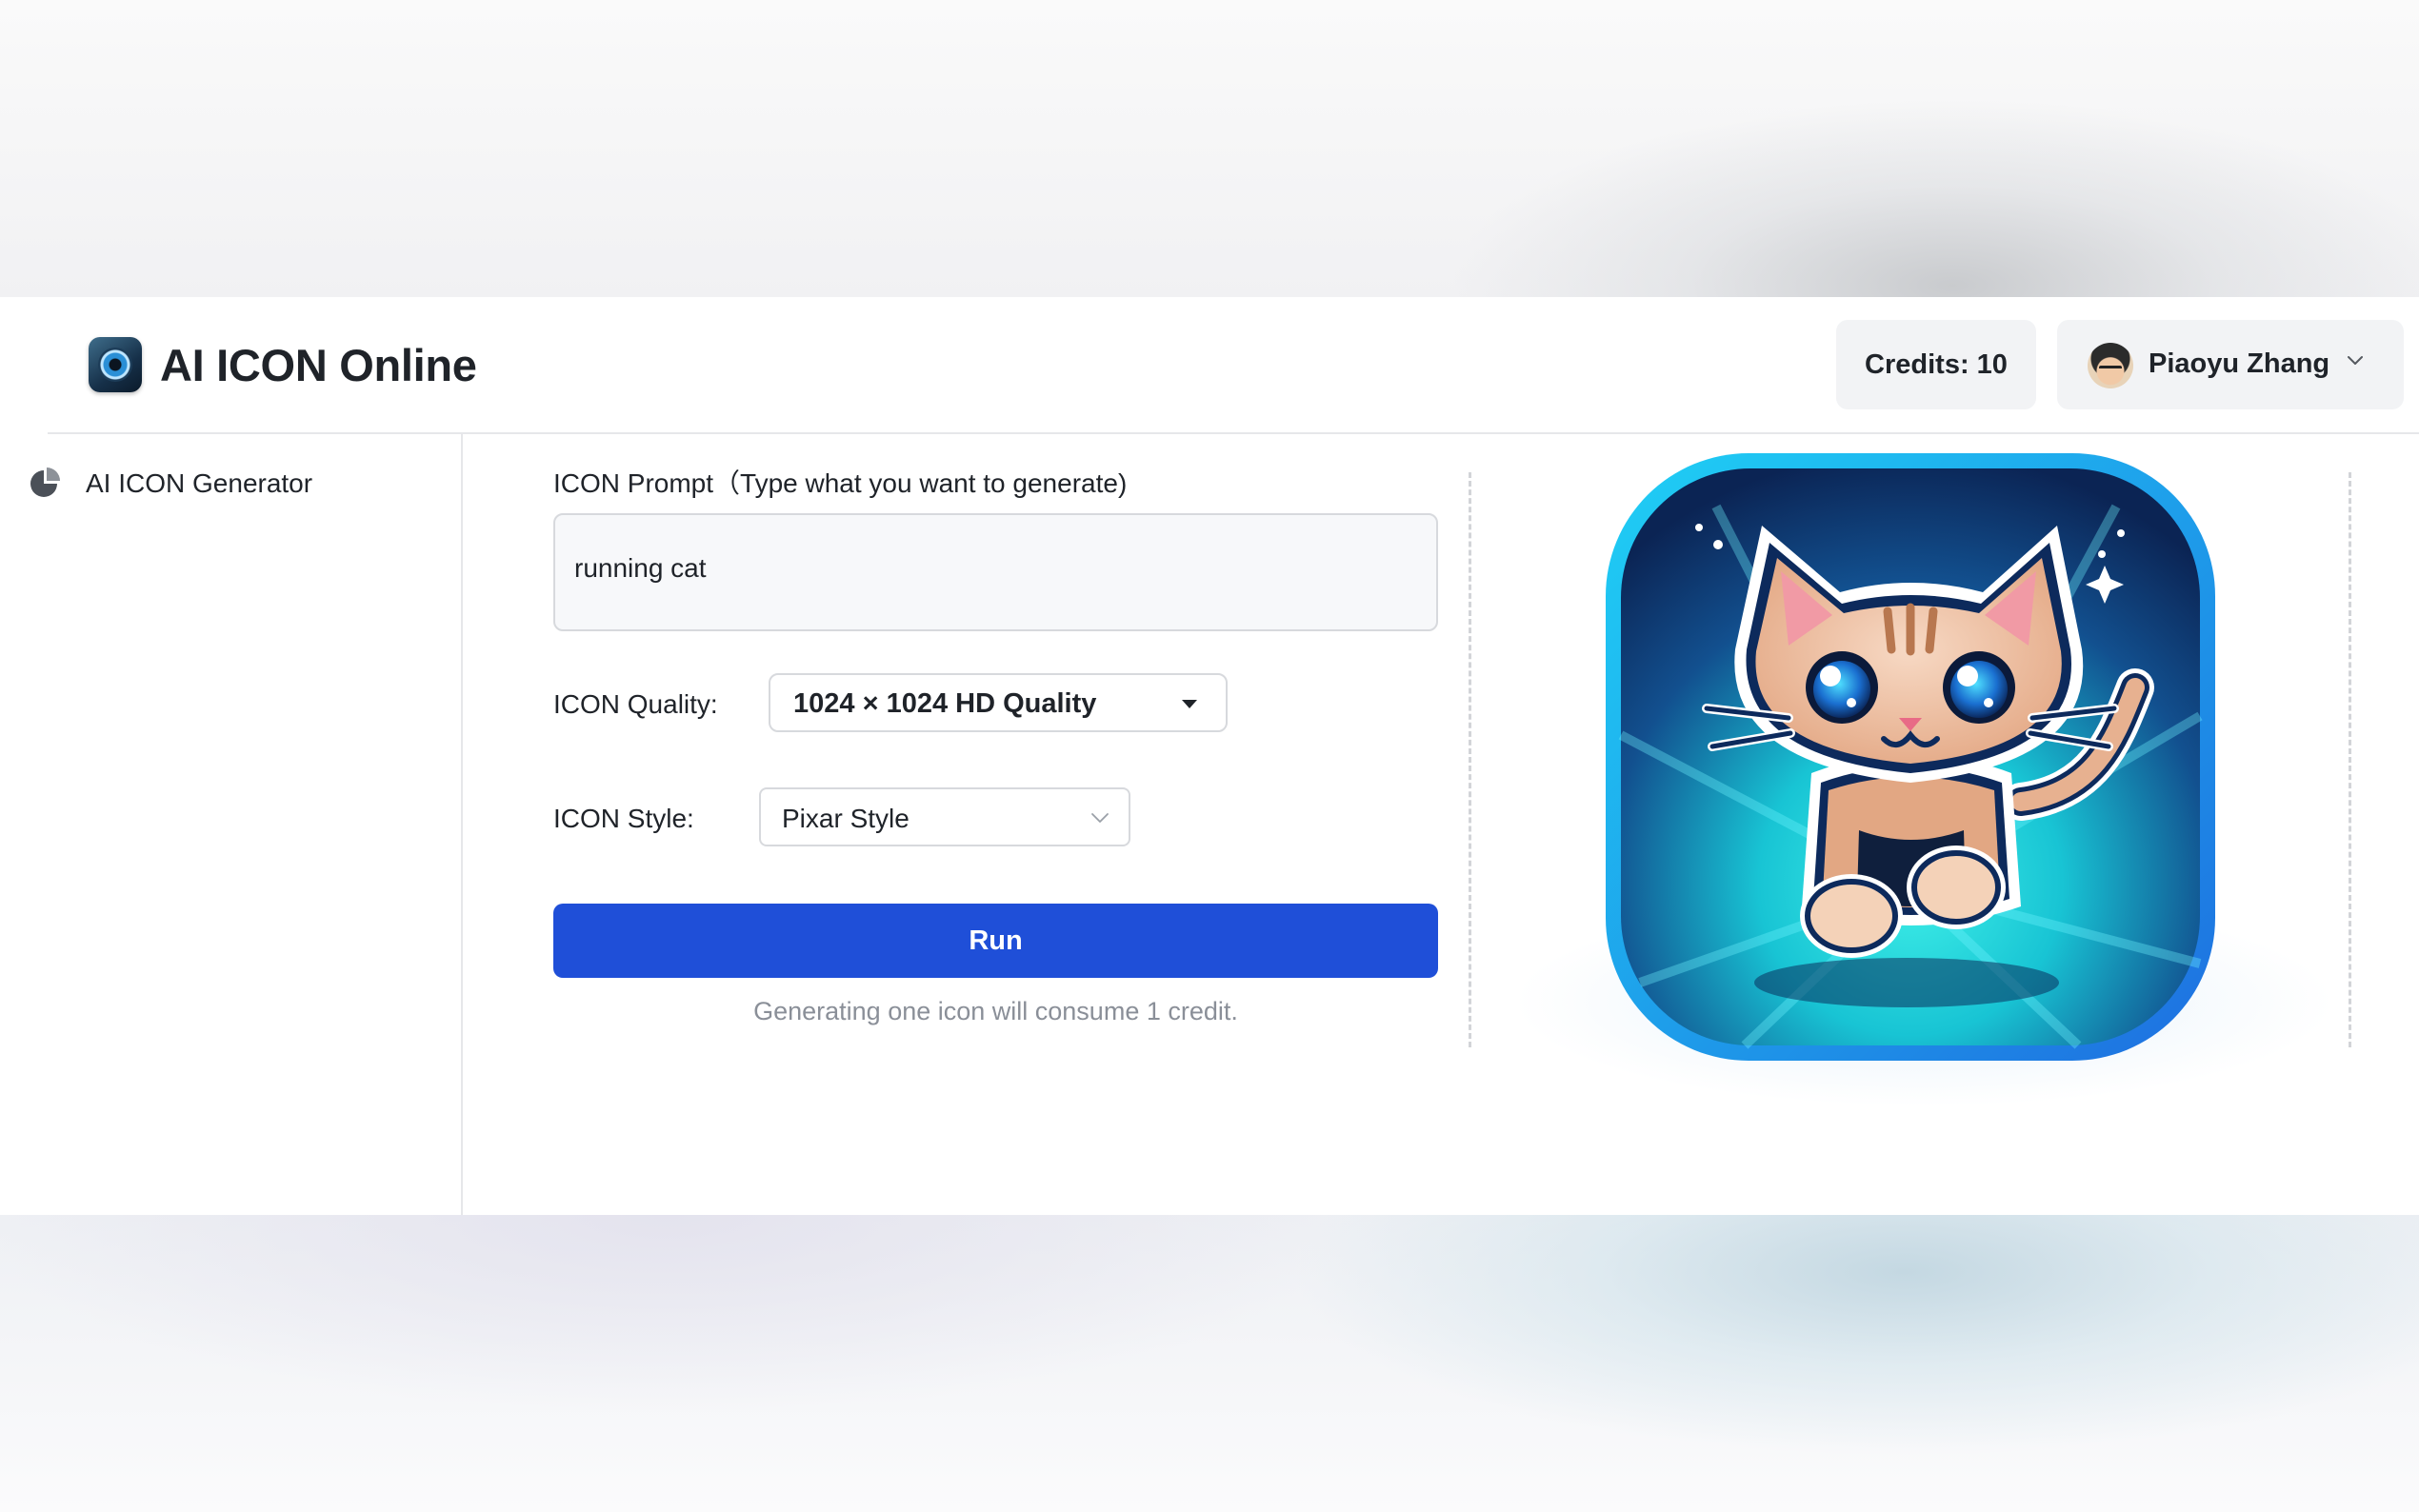  What do you see at coordinates (1209, 365) in the screenshot?
I see `header: AI ICON Online Credits: 10 Piaoyu Zhang` at bounding box center [1209, 365].